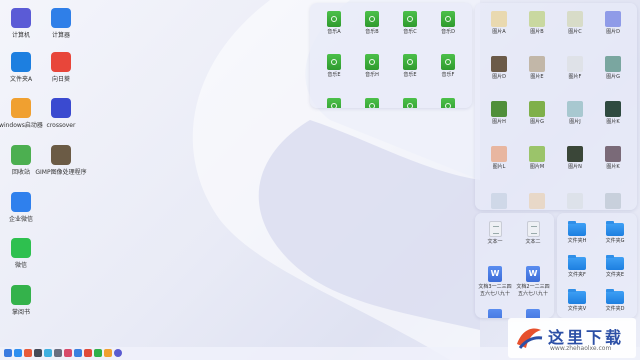  What do you see at coordinates (537, 167) in the screenshot?
I see `photo-file-label: 图片M` at bounding box center [537, 167].